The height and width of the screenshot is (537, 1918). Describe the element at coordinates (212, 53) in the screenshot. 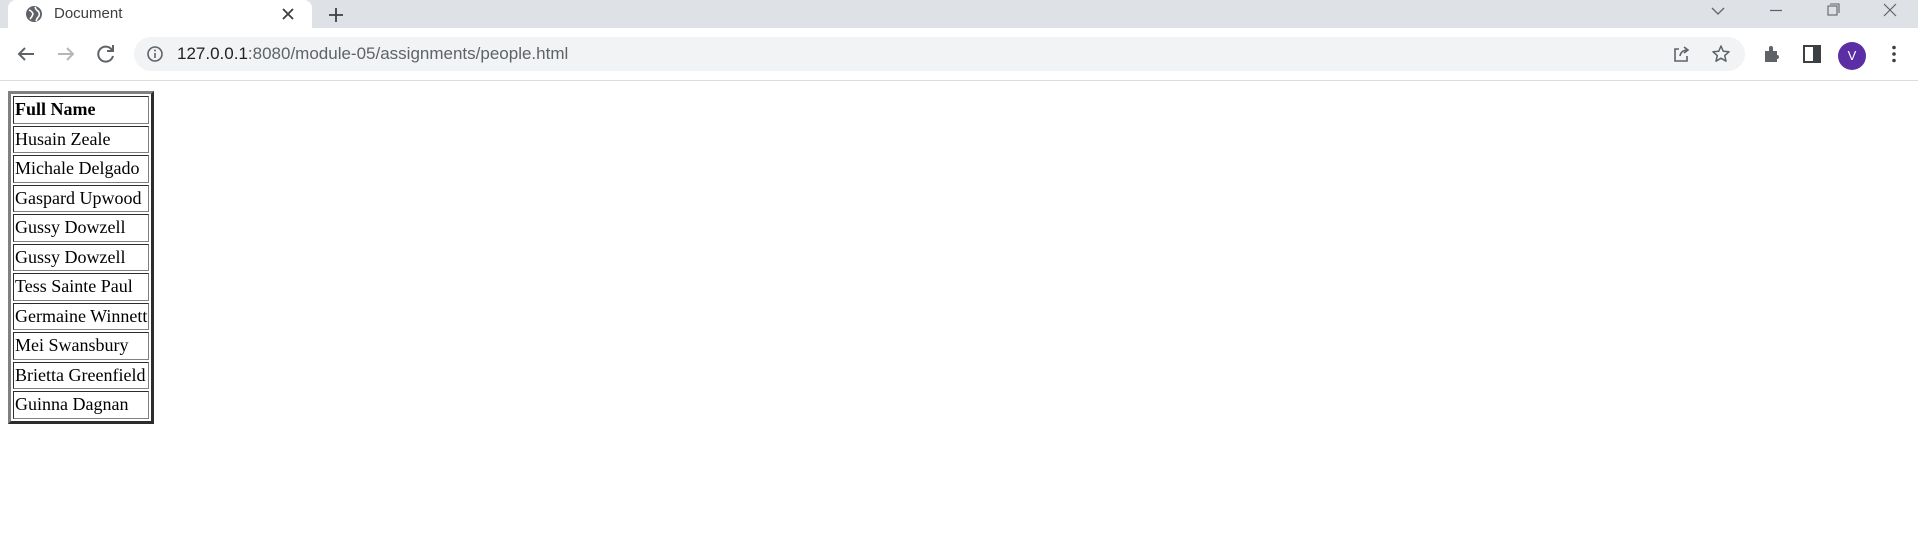

I see `url-host: 127.0.0.1` at that location.